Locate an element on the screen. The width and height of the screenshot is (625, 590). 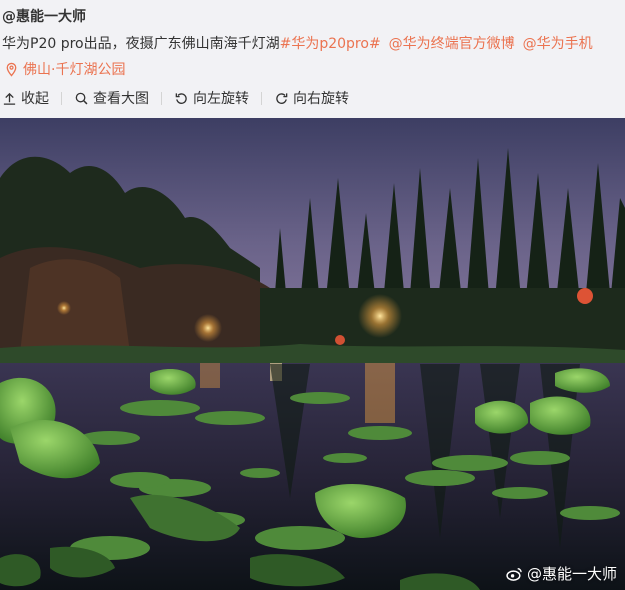
rotate-left-button: 向左旋转 is located at coordinates (211, 98).